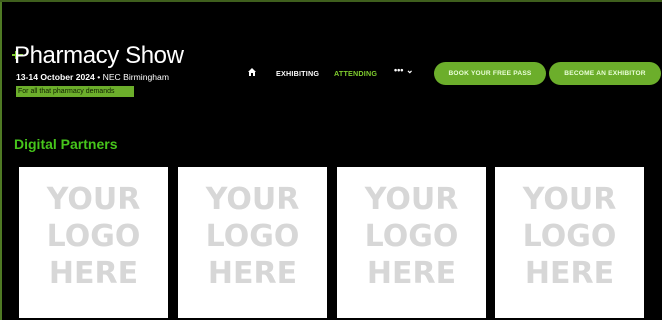 The image size is (662, 320). I want to click on nav-more-menu: ••• ⌄, so click(404, 70).